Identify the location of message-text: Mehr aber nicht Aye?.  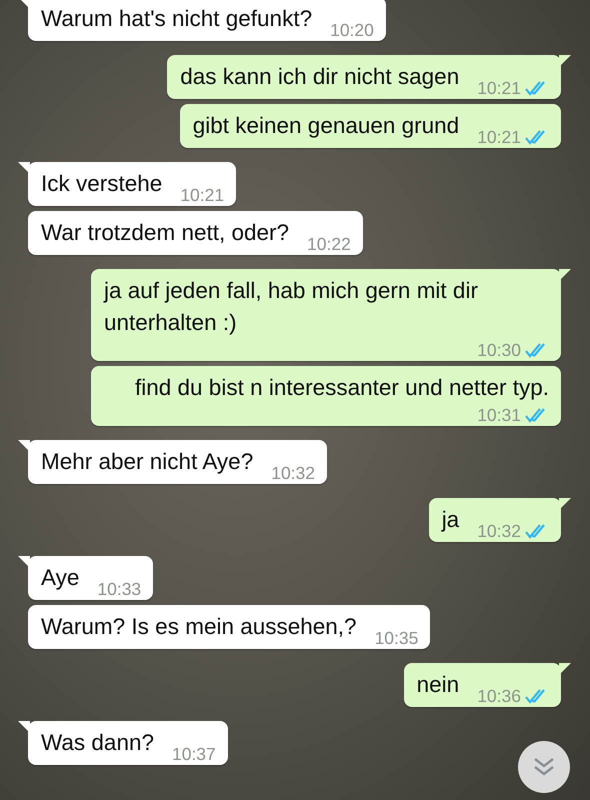
(147, 462).